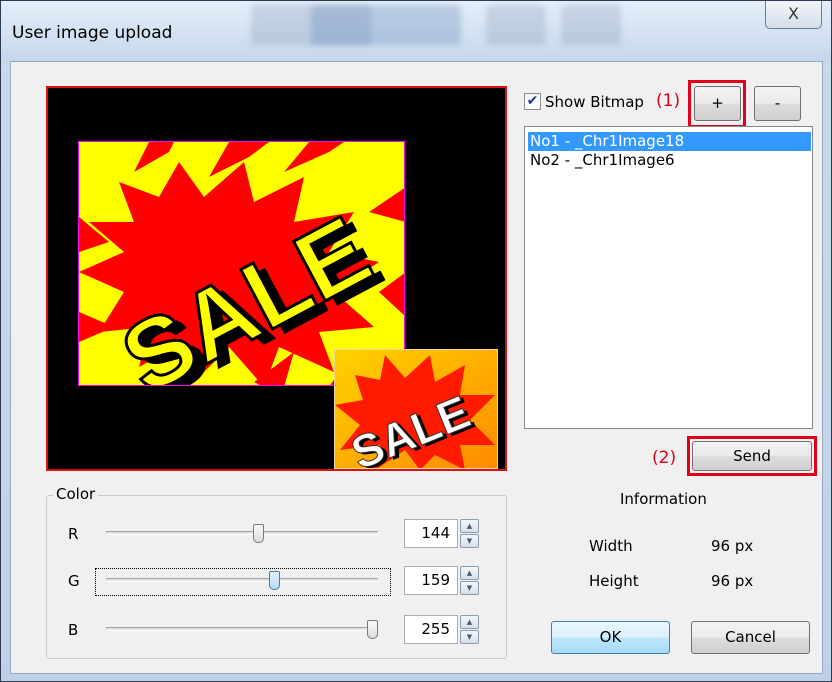 The height and width of the screenshot is (682, 832). I want to click on b-slider-track, so click(242, 629).